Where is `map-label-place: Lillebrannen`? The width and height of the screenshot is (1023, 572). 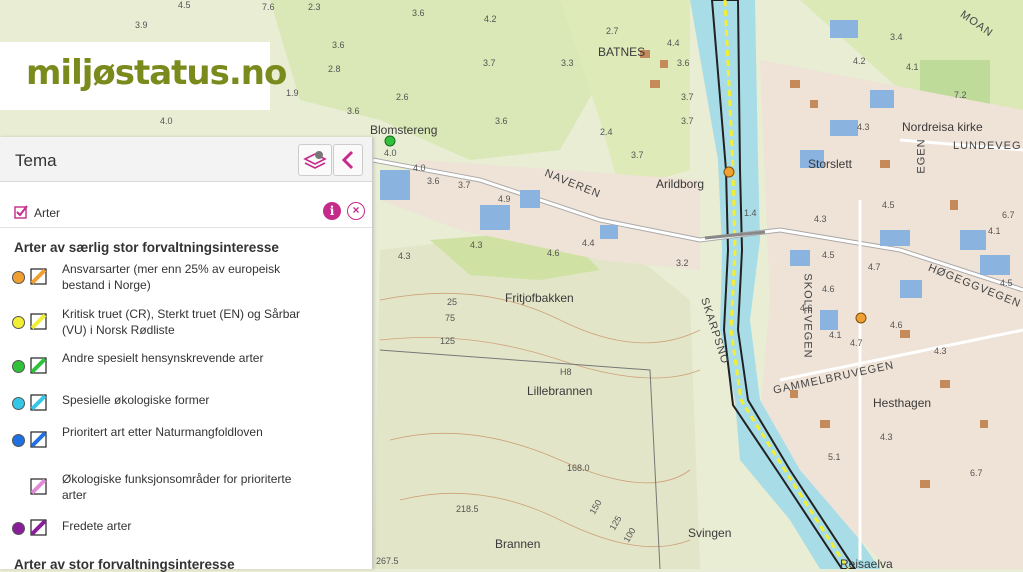
map-label-place: Lillebrannen is located at coordinates (560, 391).